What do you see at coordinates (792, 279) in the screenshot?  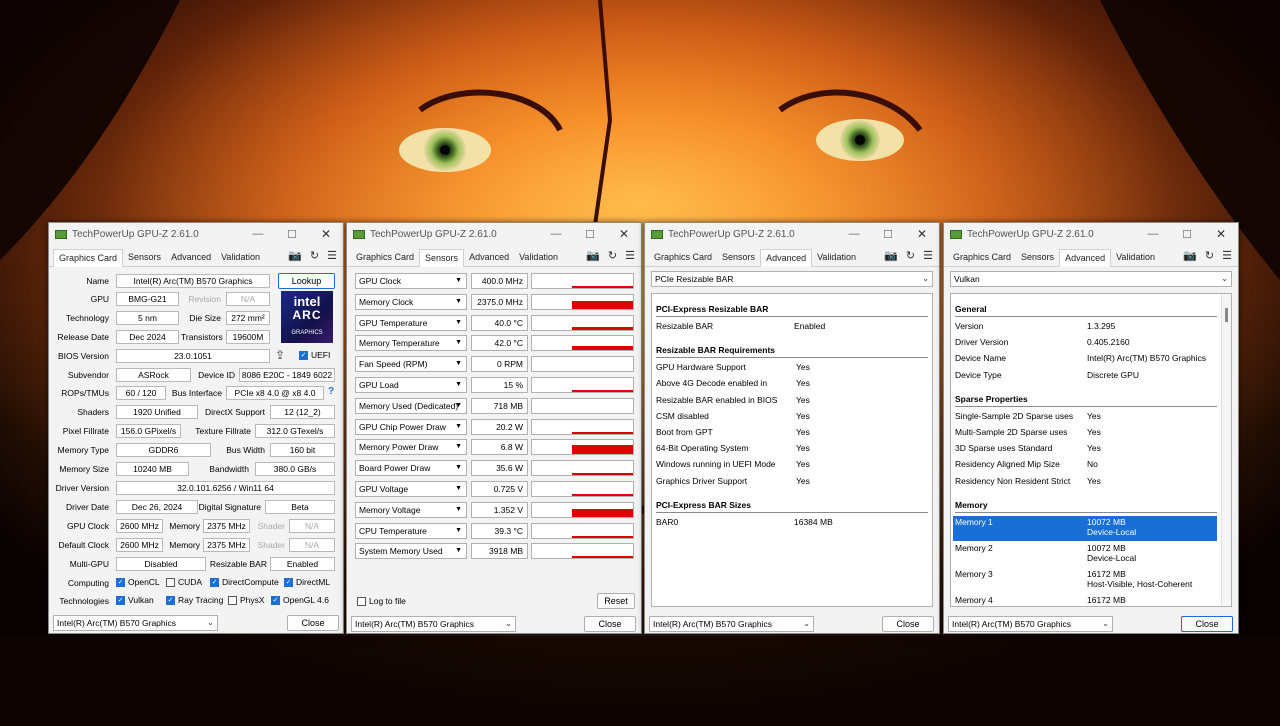 I see `advanced-category-select: PCIe Resizable BAR ⌄` at bounding box center [792, 279].